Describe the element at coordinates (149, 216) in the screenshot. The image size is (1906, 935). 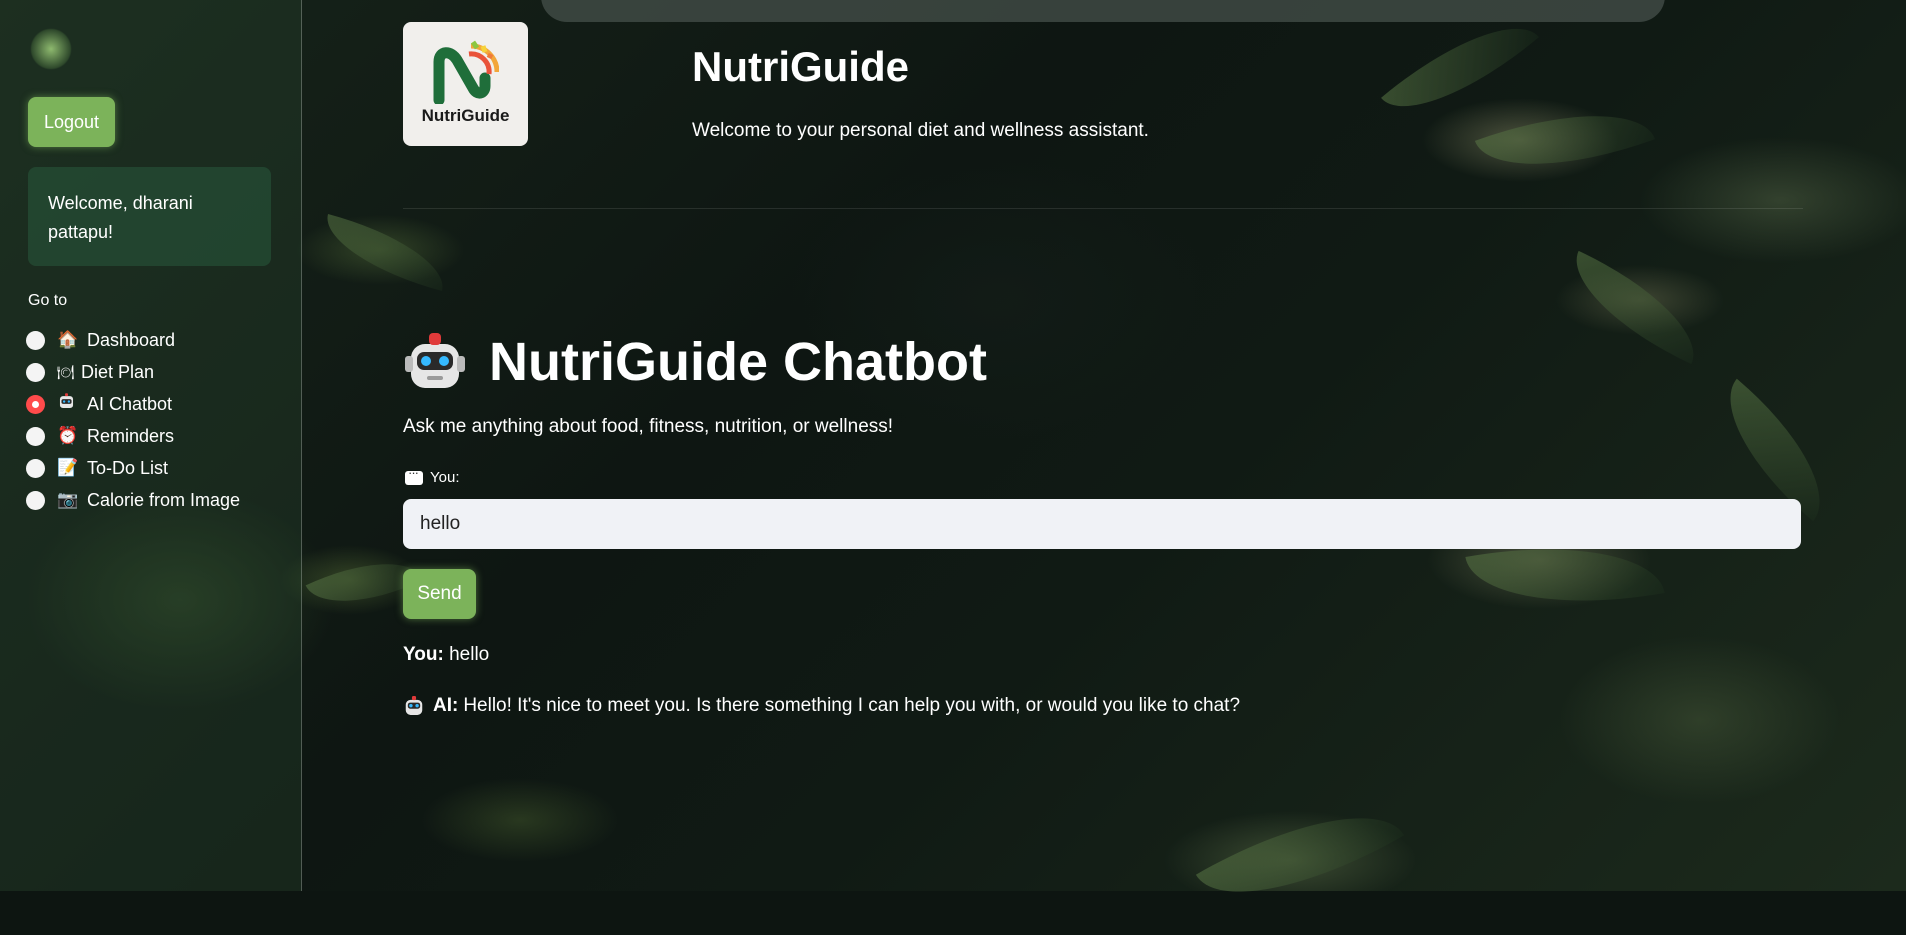
I see `welcome-message: Welcome, dharani pattapu!` at that location.